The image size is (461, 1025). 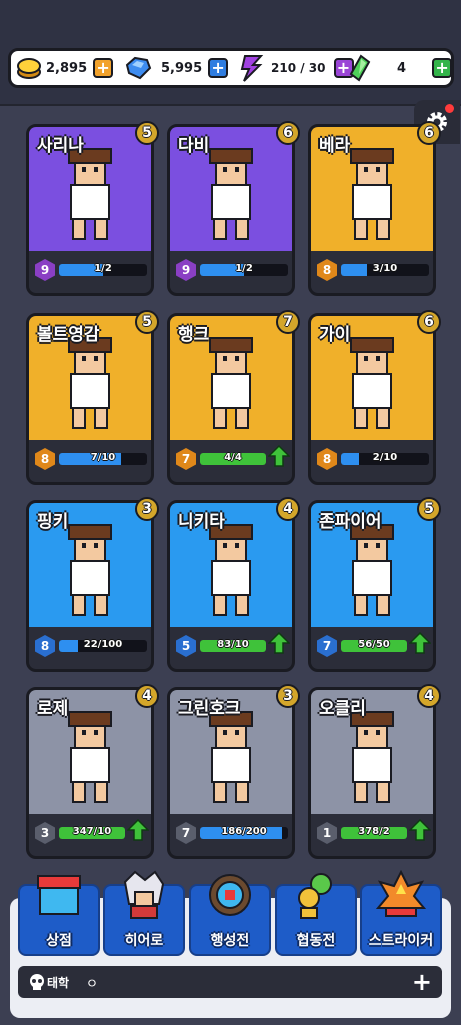 I want to click on star-rank-badge: 3, so click(x=147, y=509).